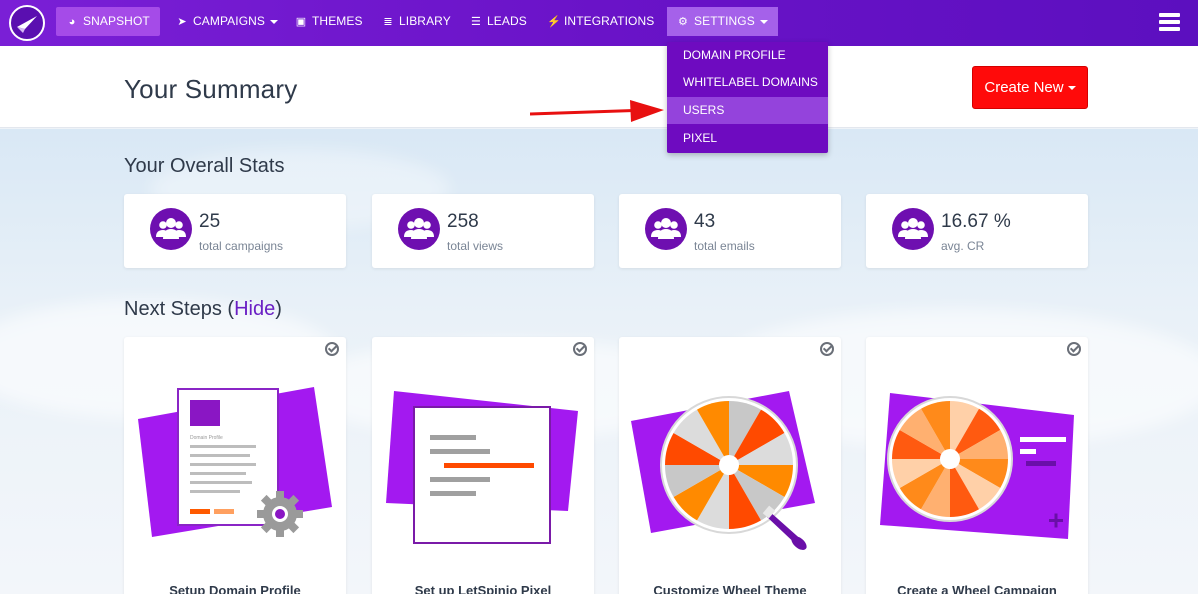 The image size is (1198, 594). Describe the element at coordinates (724, 246) in the screenshot. I see `stat-label: total emails` at that location.